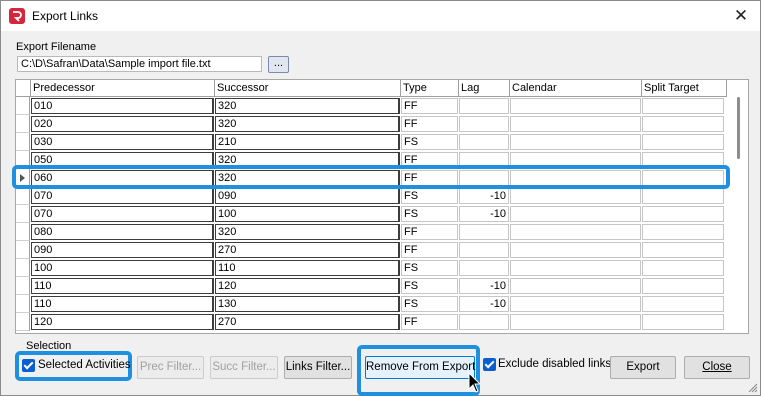  I want to click on cell-predecessor: 010, so click(122, 106).